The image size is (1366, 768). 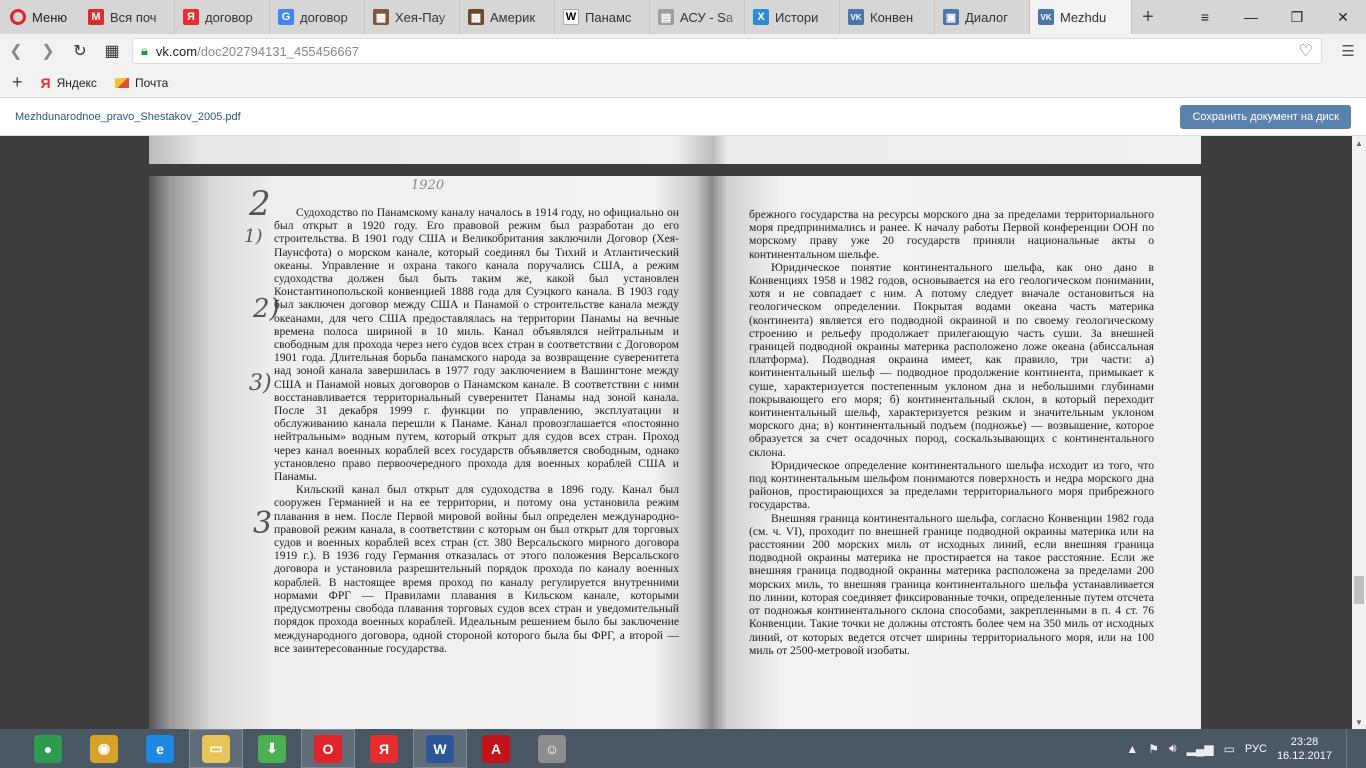 I want to click on tab-3: ▦ Хея-Пау, so click(x=412, y=17).